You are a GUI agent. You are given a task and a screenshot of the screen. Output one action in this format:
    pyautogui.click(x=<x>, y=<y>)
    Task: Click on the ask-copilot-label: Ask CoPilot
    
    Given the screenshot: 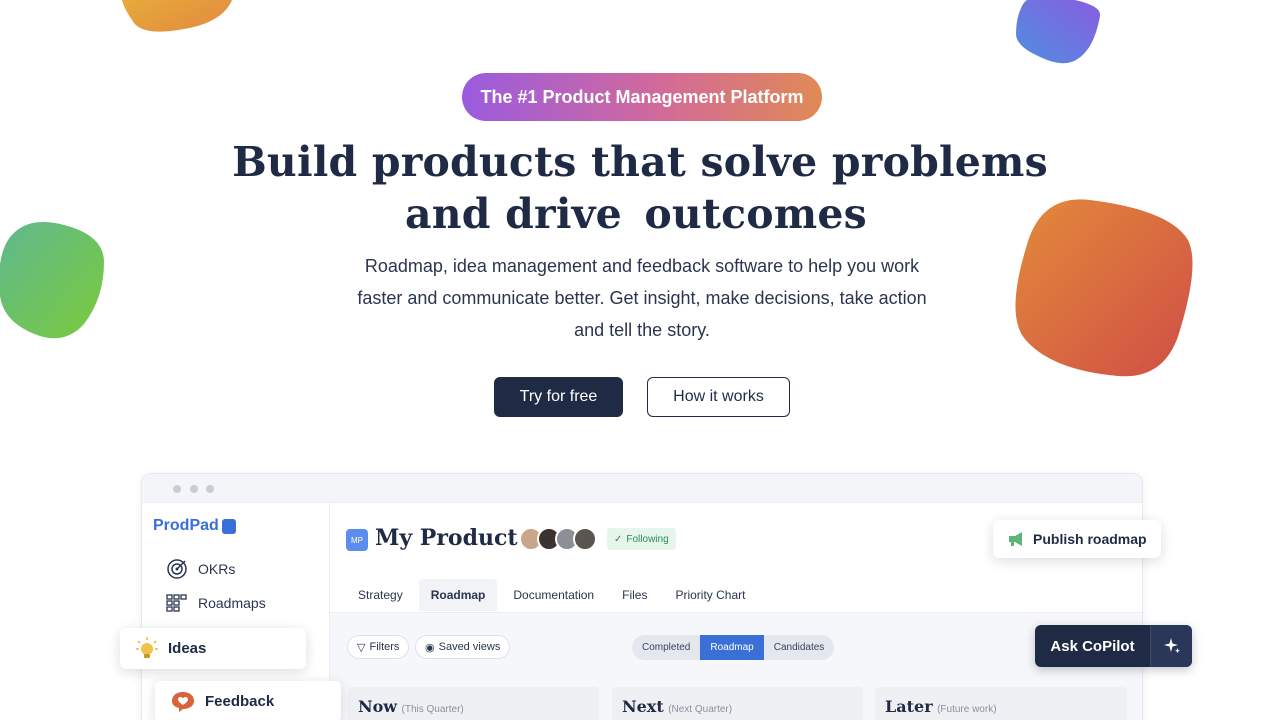 What is the action you would take?
    pyautogui.click(x=1092, y=646)
    